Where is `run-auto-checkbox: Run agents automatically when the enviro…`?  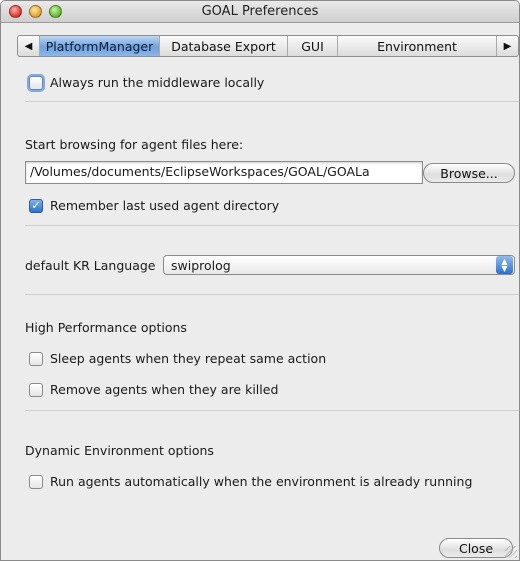 run-auto-checkbox: Run agents automatically when the enviro… is located at coordinates (250, 481).